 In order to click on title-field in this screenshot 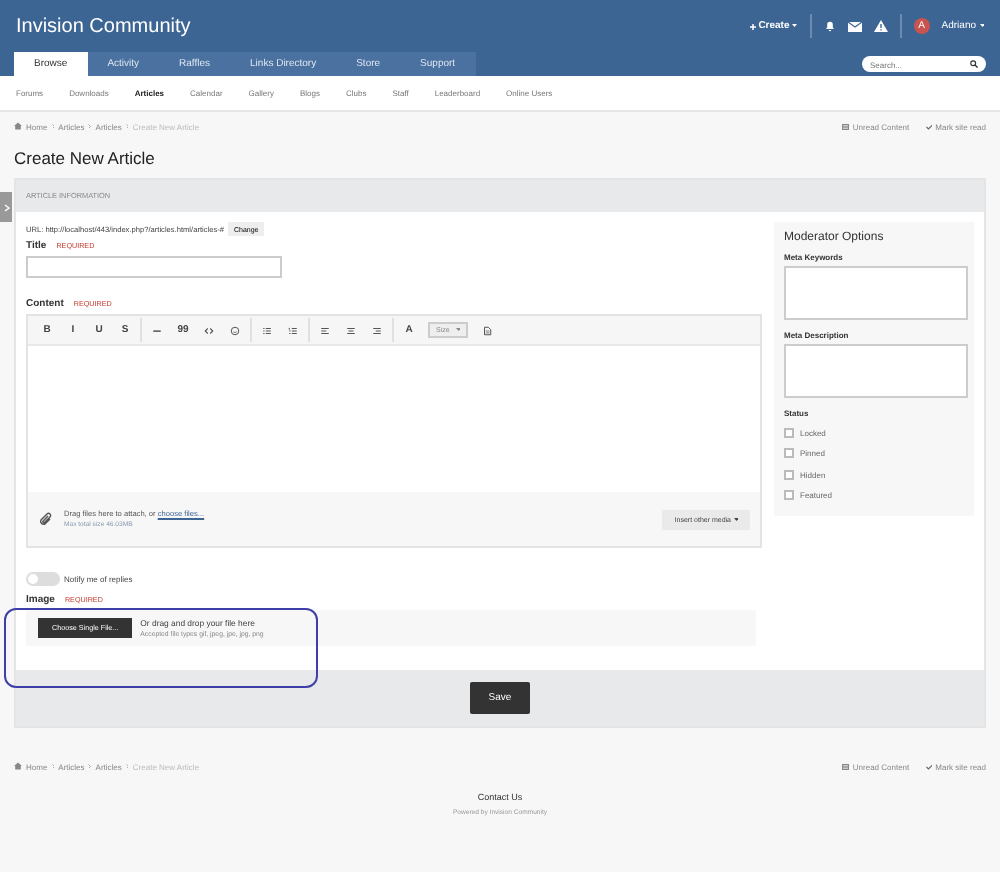, I will do `click(154, 267)`.